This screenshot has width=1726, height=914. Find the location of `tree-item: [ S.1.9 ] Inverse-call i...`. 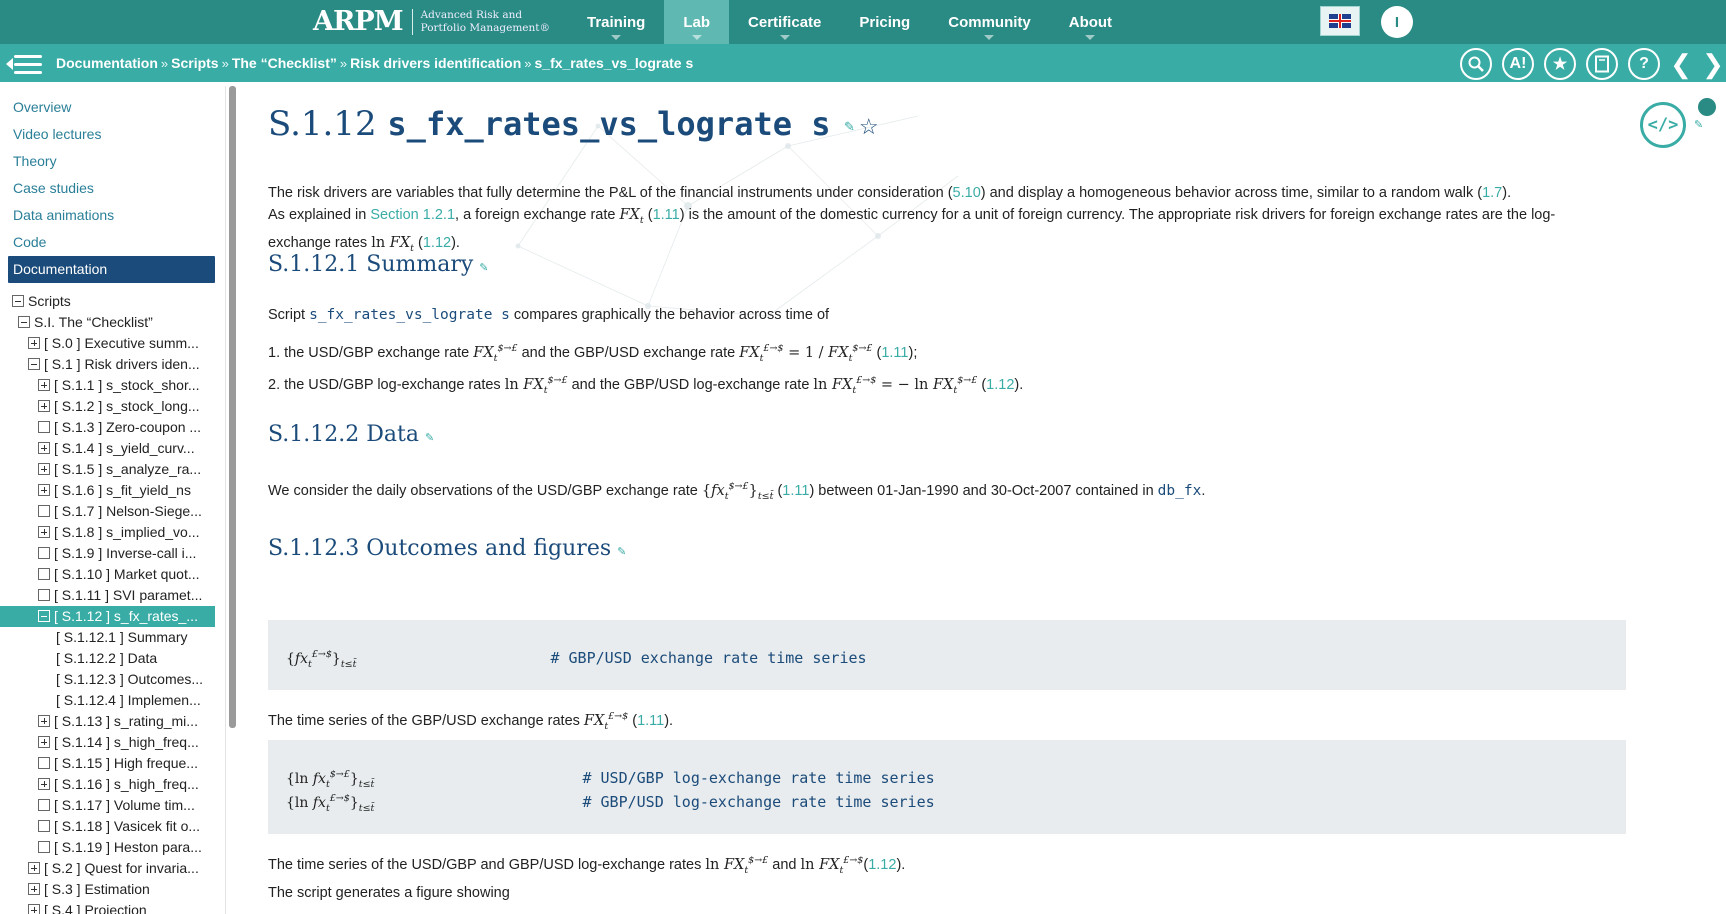

tree-item: [ S.1.9 ] Inverse-call i... is located at coordinates (112, 553).